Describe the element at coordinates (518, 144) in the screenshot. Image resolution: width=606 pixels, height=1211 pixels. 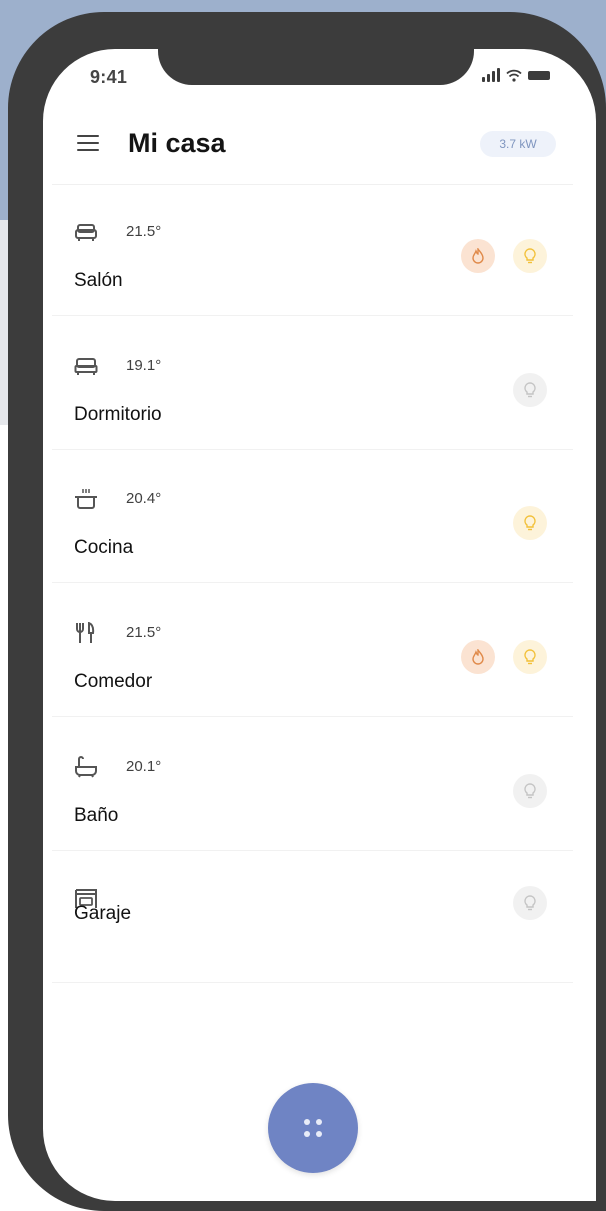
I see `power-badge: 3.7 kW` at that location.